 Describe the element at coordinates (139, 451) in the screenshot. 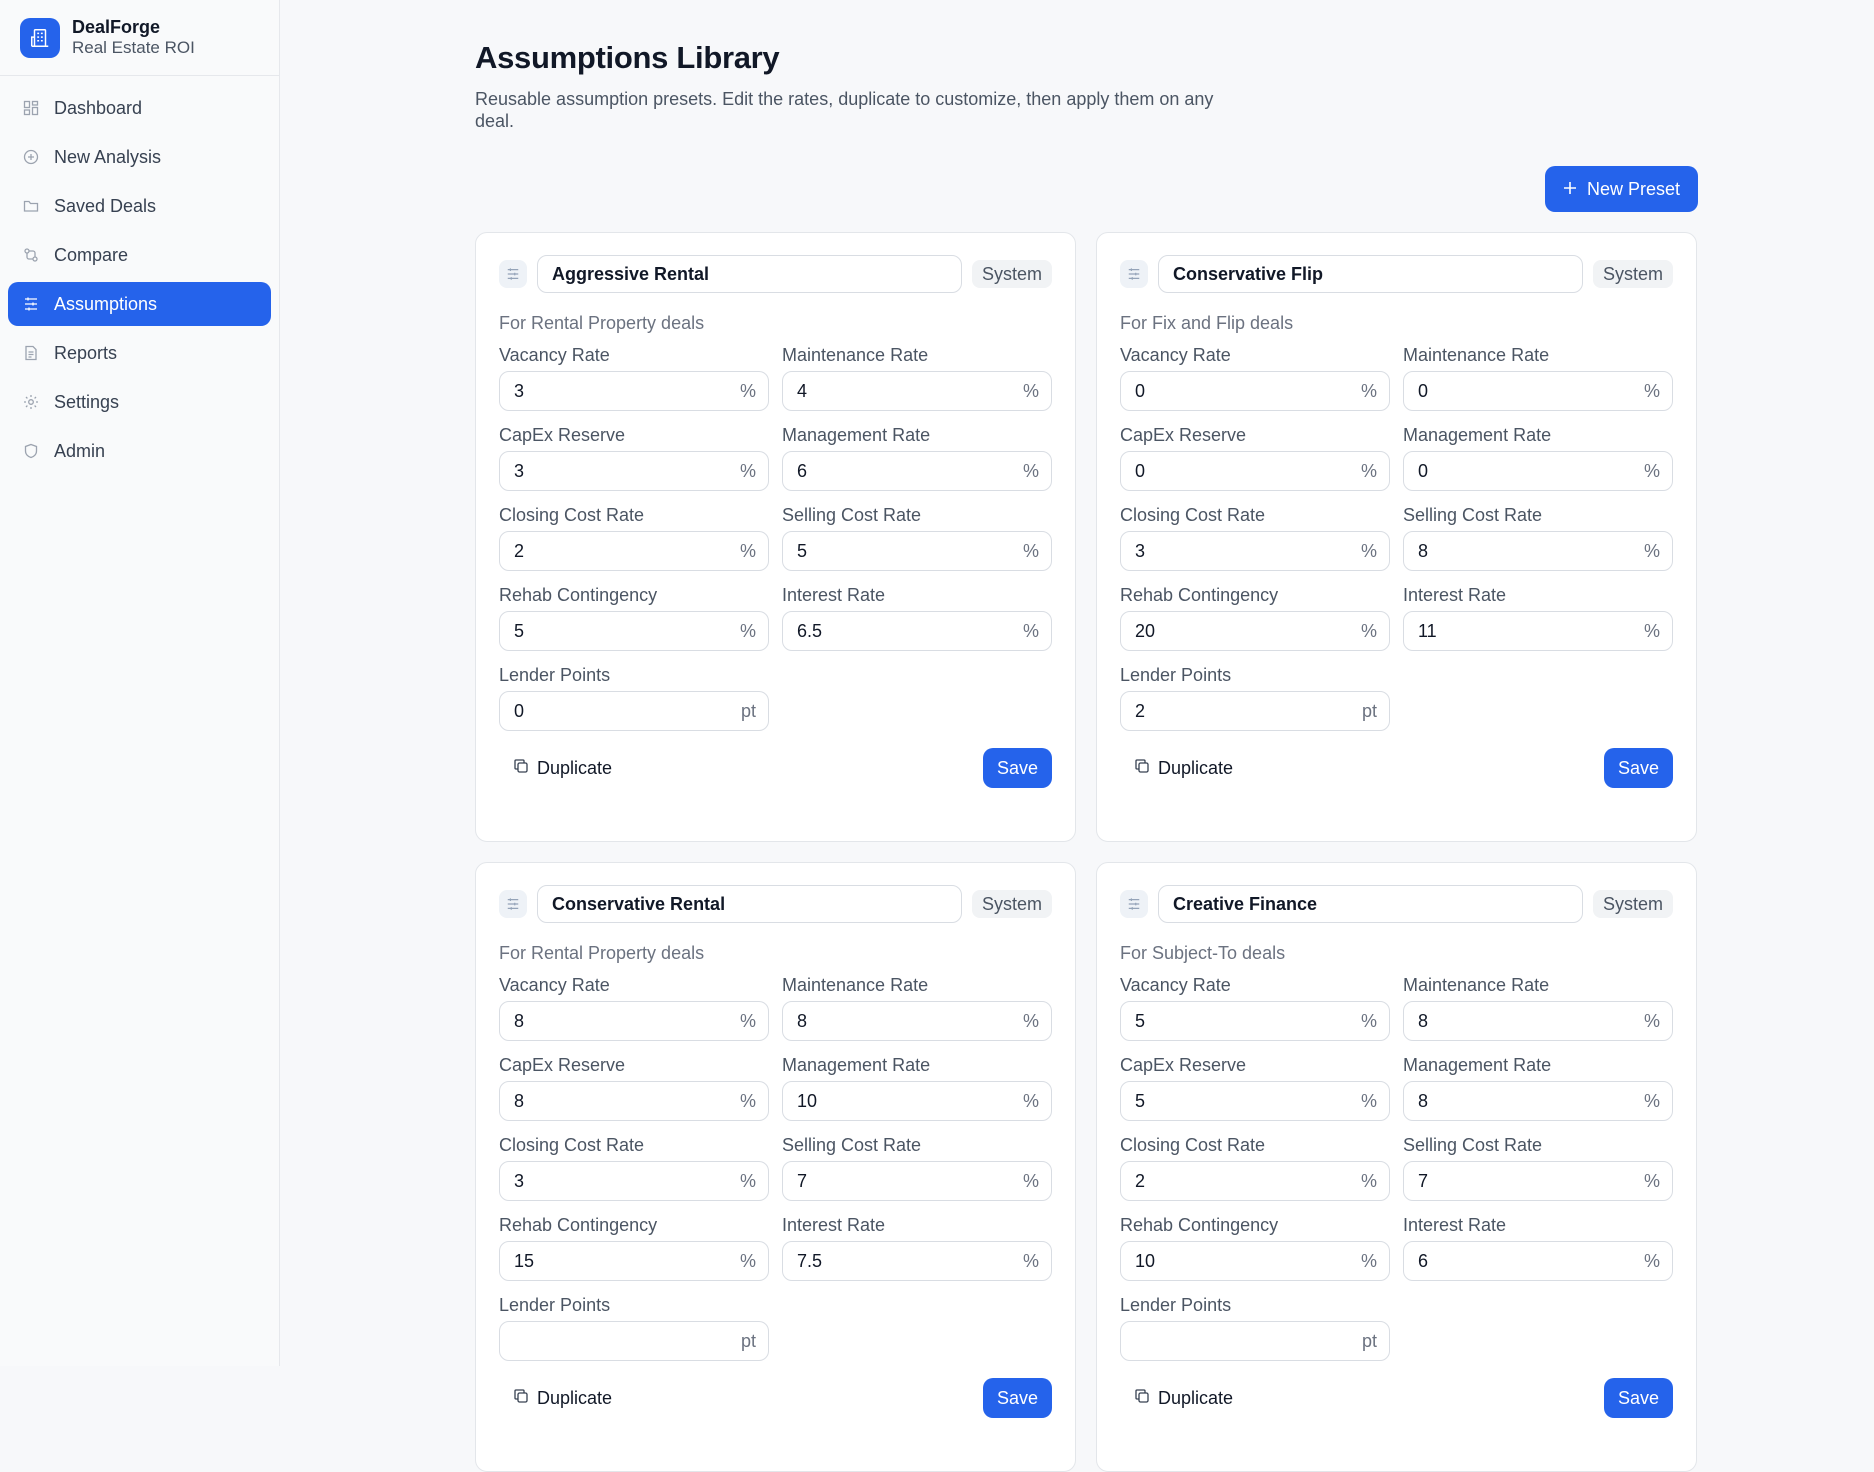

I see `sidebar-item-admin: Admin` at that location.